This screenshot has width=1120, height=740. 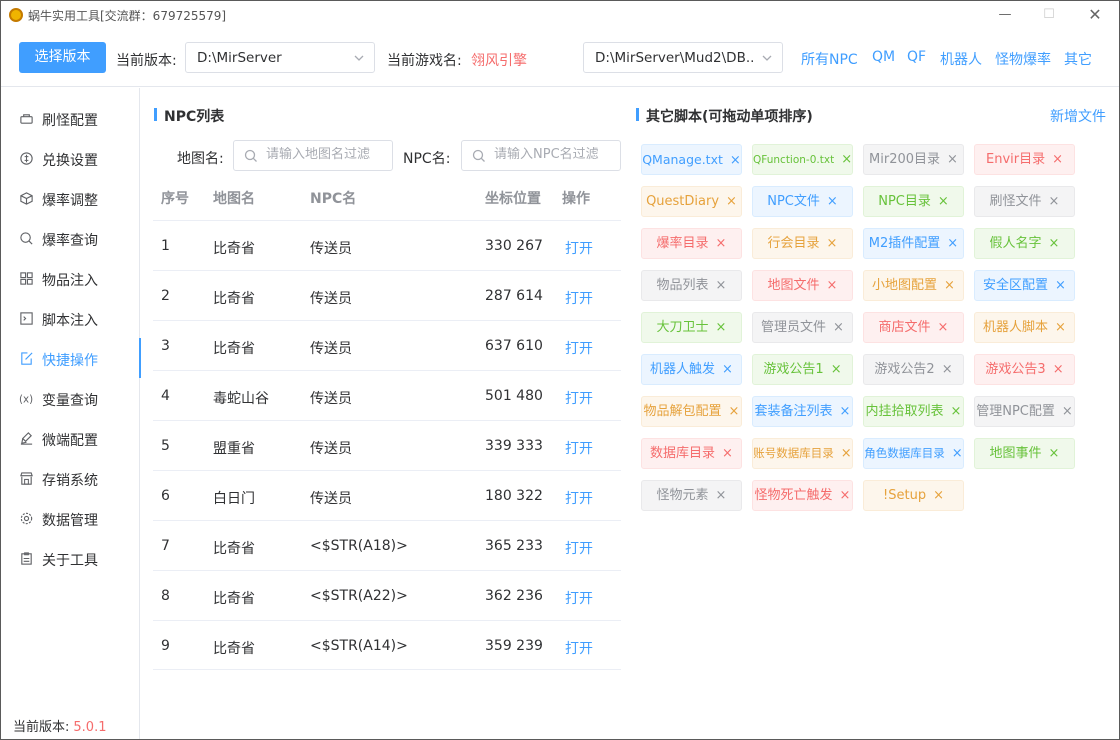 I want to click on link-monster-drop: 怪物爆率, so click(x=1023, y=59).